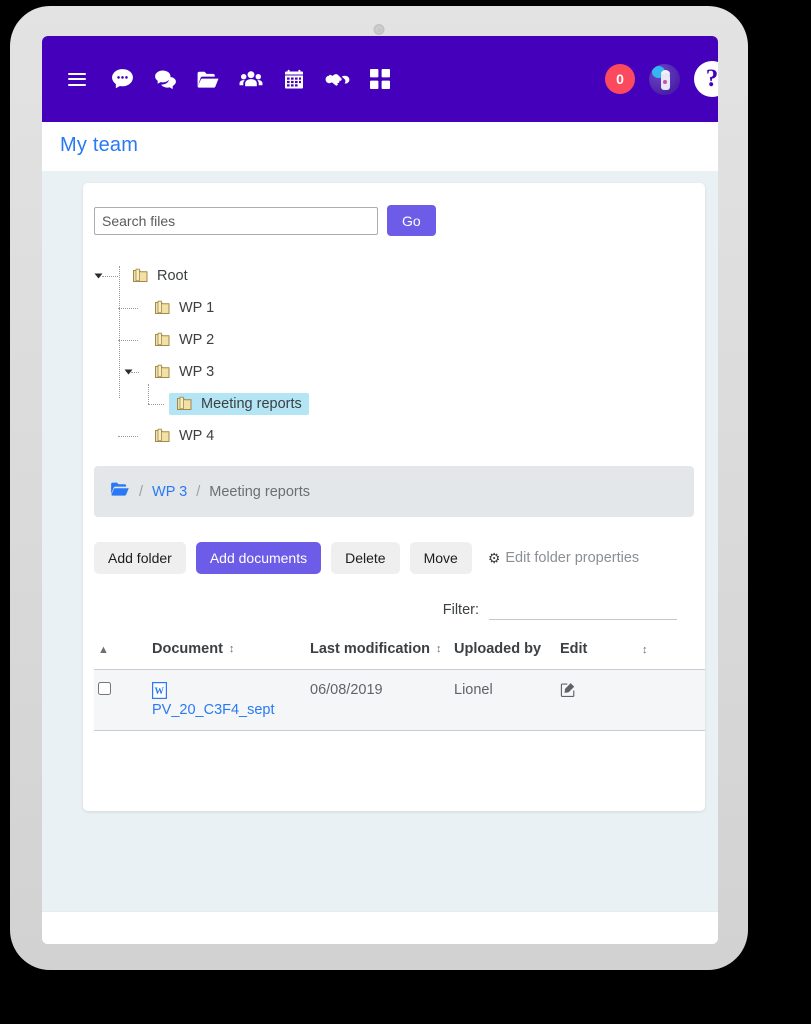 The height and width of the screenshot is (1024, 811). Describe the element at coordinates (251, 404) in the screenshot. I see `tree-node-label: Meeting reports` at that location.